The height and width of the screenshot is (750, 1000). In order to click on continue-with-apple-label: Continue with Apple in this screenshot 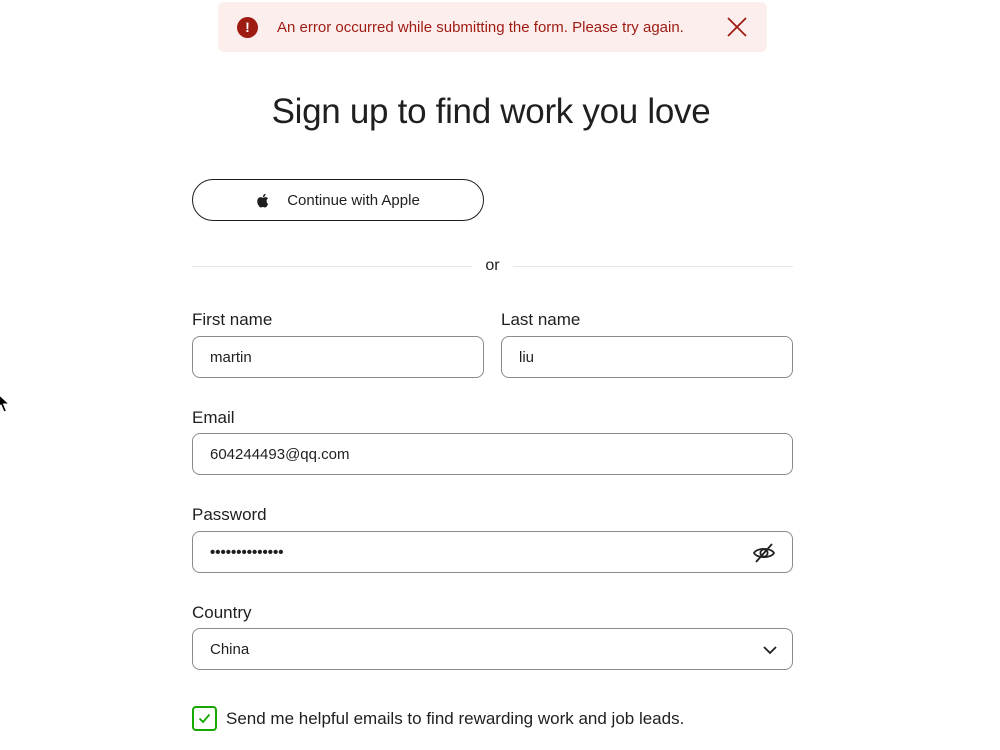, I will do `click(353, 200)`.